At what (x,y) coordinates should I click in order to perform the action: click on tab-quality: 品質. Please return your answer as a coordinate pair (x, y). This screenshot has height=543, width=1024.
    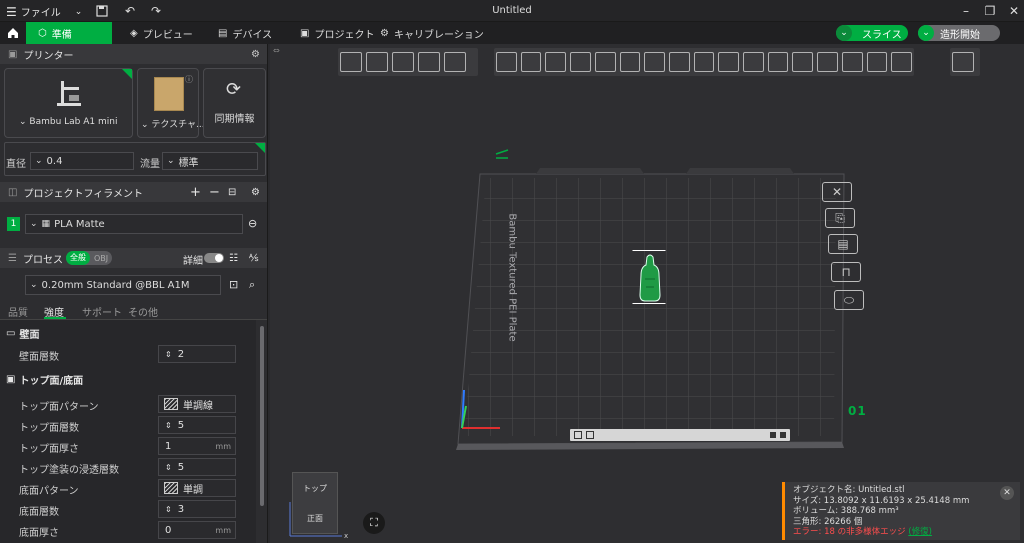
    Looking at the image, I should click on (18, 311).